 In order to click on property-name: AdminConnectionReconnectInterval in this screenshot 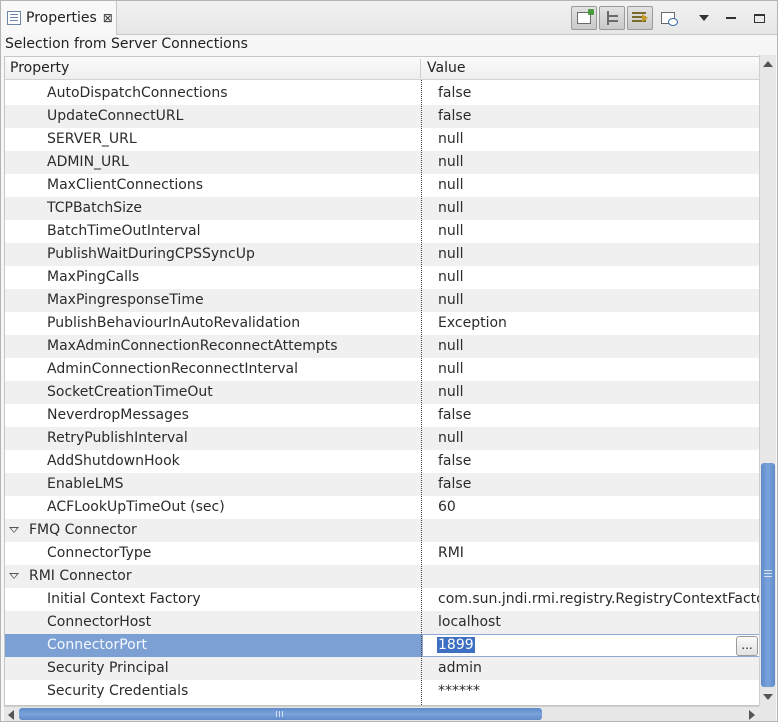, I will do `click(172, 369)`.